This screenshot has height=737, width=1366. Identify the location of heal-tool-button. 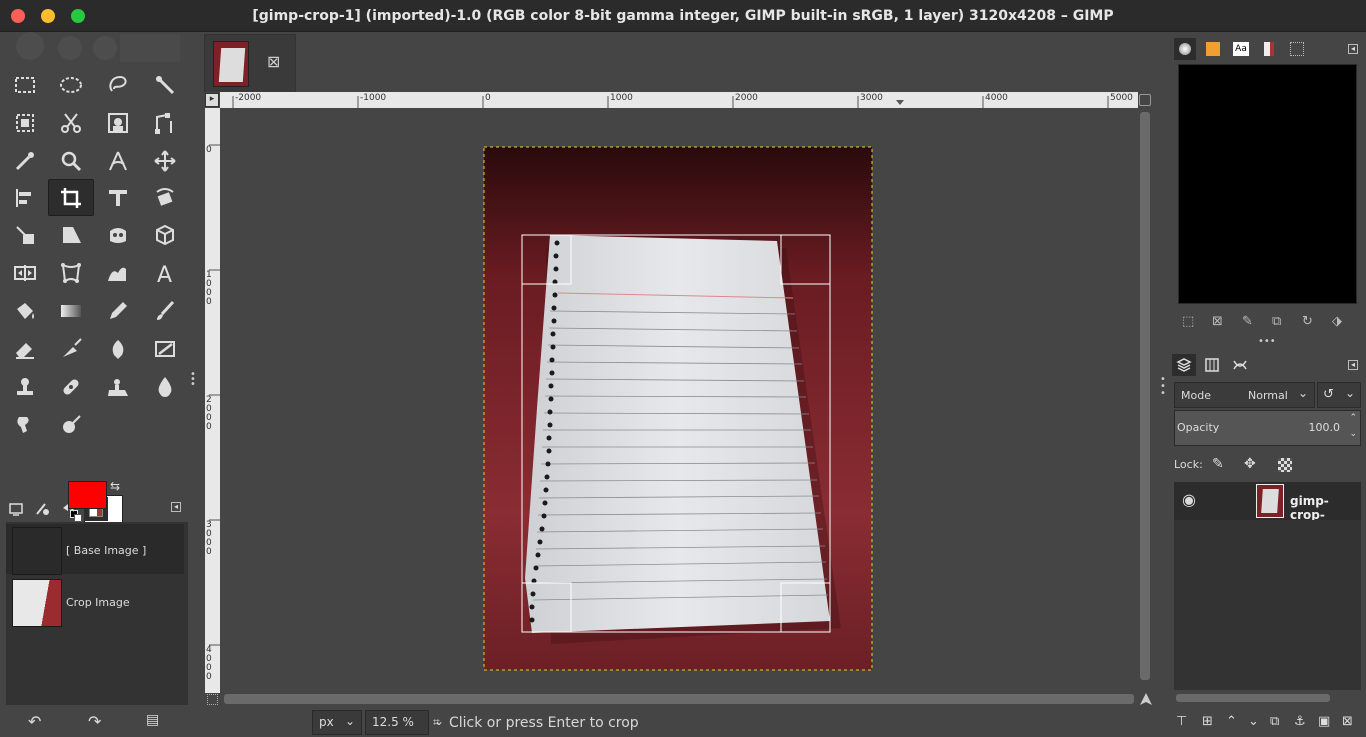
(71, 386).